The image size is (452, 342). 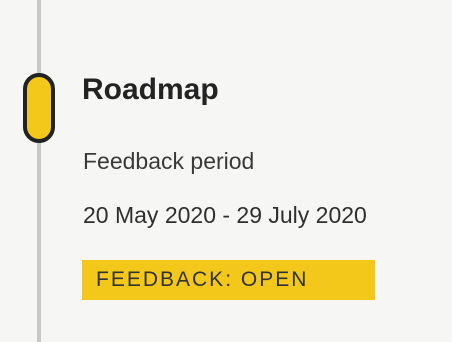 What do you see at coordinates (39, 171) in the screenshot?
I see `timeline-line` at bounding box center [39, 171].